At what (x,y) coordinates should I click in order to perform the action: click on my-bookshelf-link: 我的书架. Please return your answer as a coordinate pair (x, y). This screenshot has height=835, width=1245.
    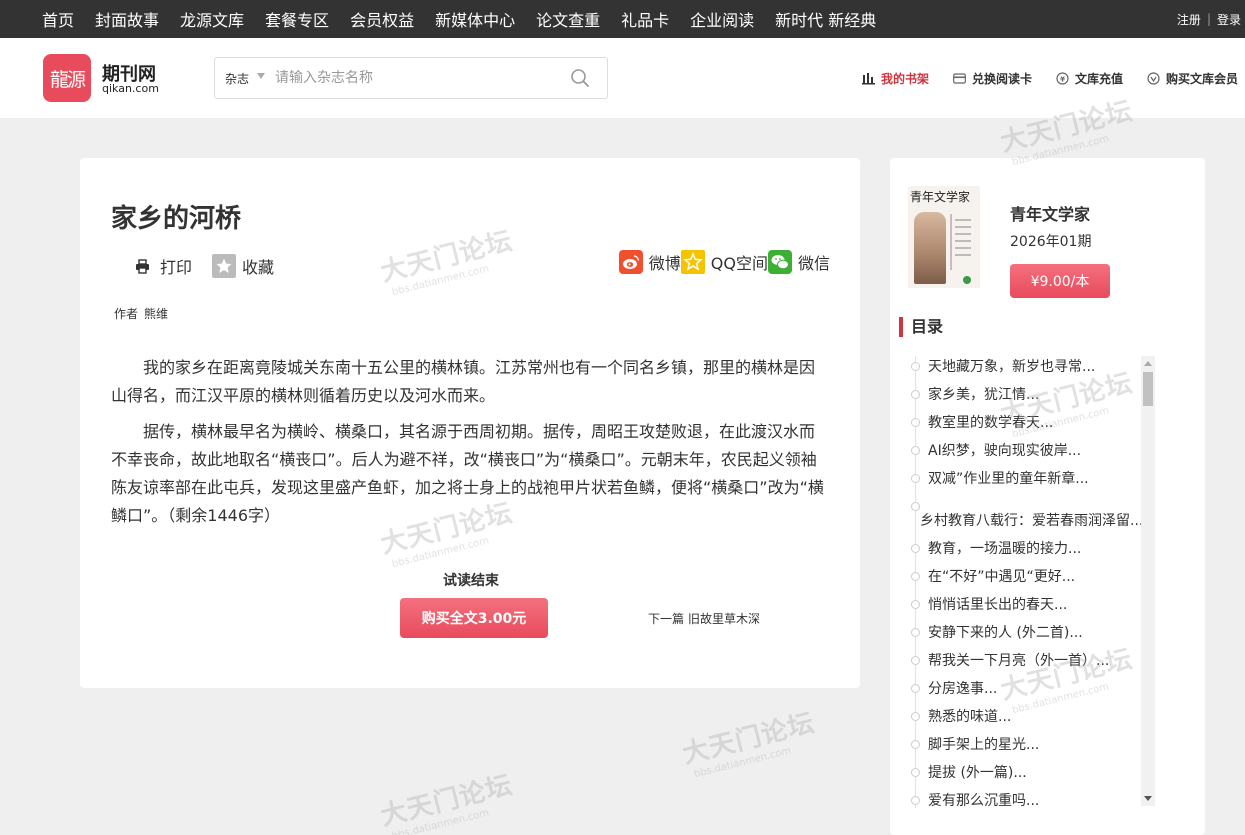
    Looking at the image, I should click on (895, 78).